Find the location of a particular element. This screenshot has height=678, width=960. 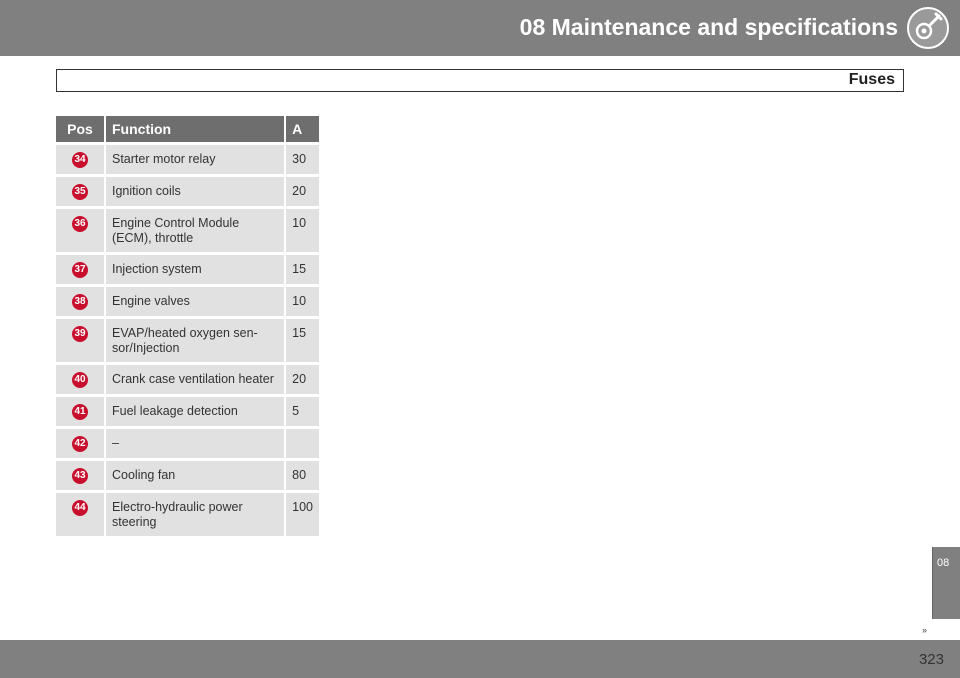

wrench-gear-icon is located at coordinates (928, 28).